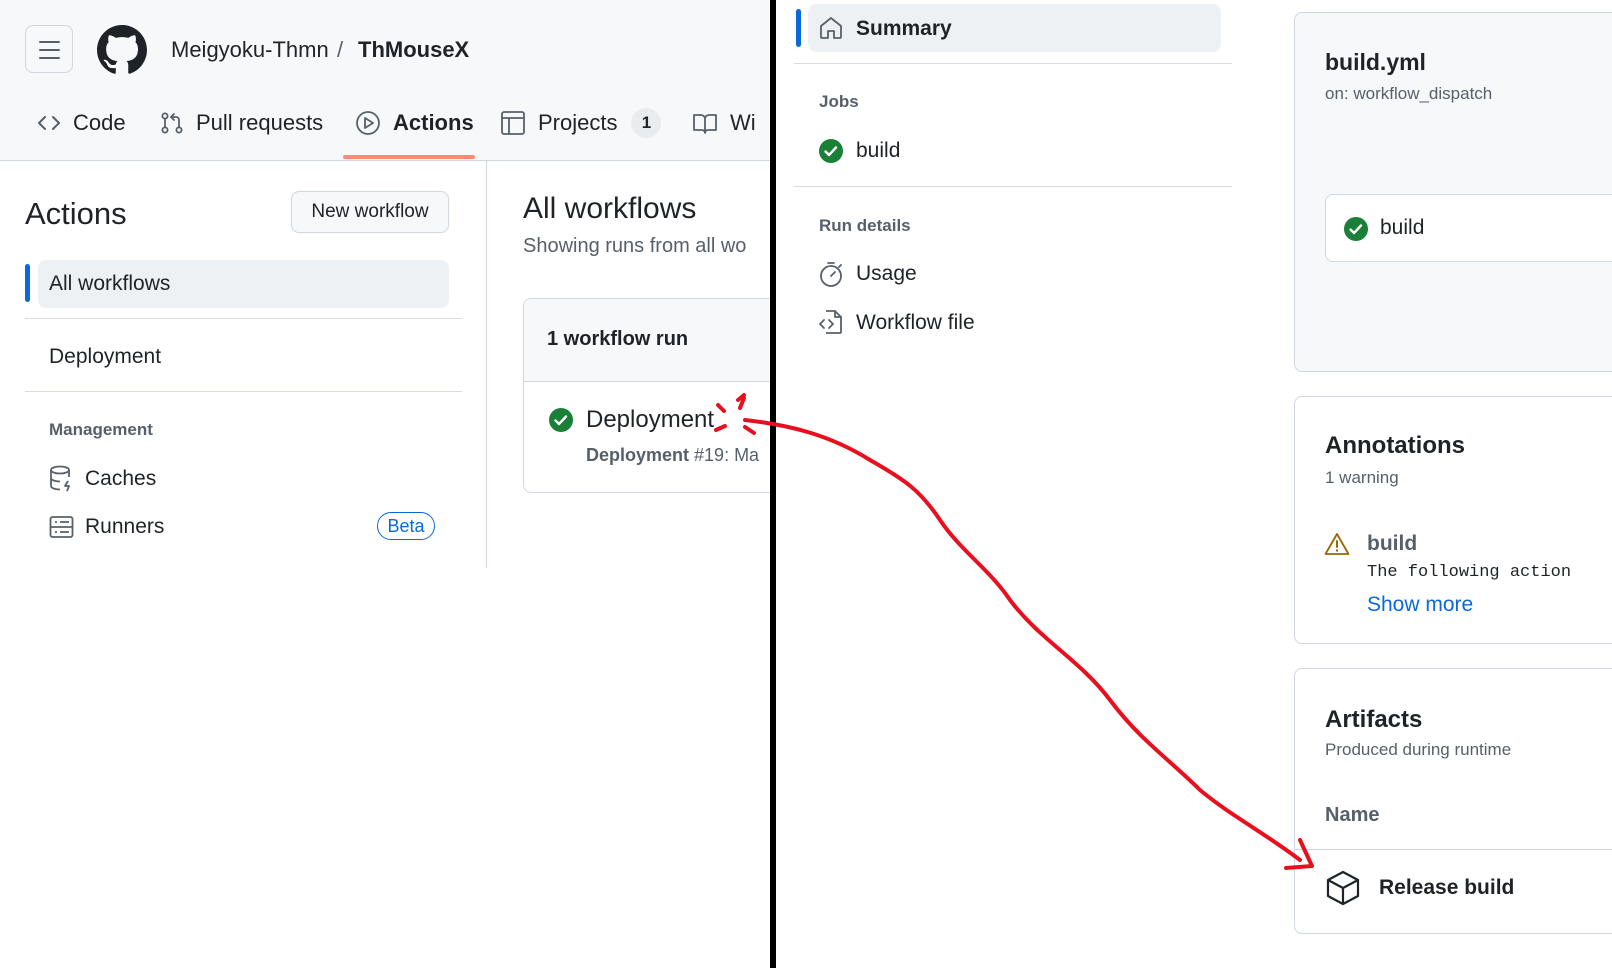 The image size is (1612, 968). Describe the element at coordinates (1420, 605) in the screenshot. I see `show-more-link: Show more` at that location.